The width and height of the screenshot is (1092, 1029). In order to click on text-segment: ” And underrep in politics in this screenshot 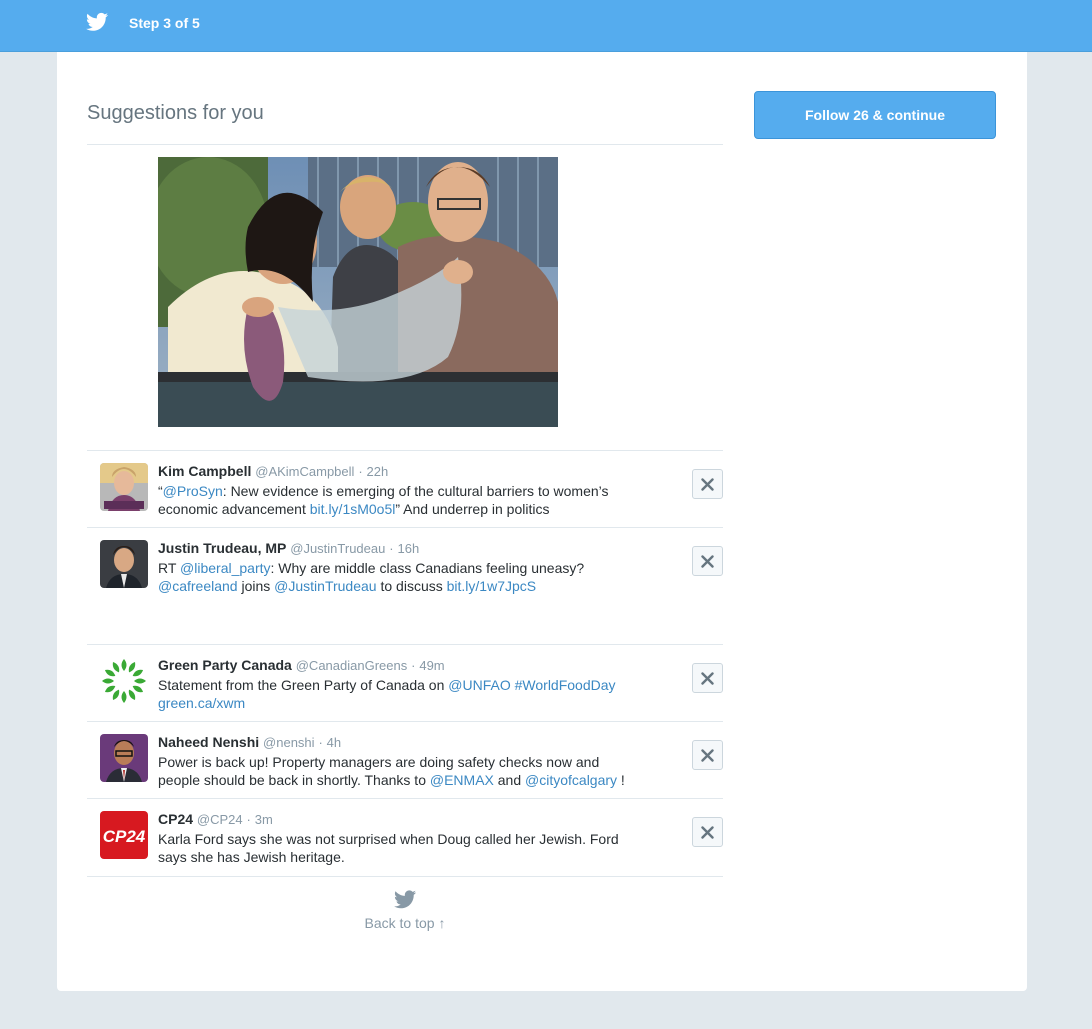, I will do `click(472, 509)`.